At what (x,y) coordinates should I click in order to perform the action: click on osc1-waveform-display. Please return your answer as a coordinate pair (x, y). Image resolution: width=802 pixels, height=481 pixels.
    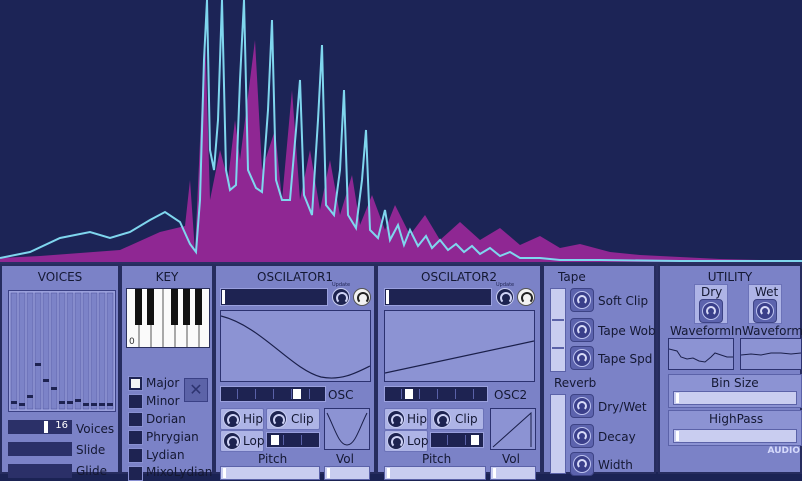
    Looking at the image, I should click on (295, 346).